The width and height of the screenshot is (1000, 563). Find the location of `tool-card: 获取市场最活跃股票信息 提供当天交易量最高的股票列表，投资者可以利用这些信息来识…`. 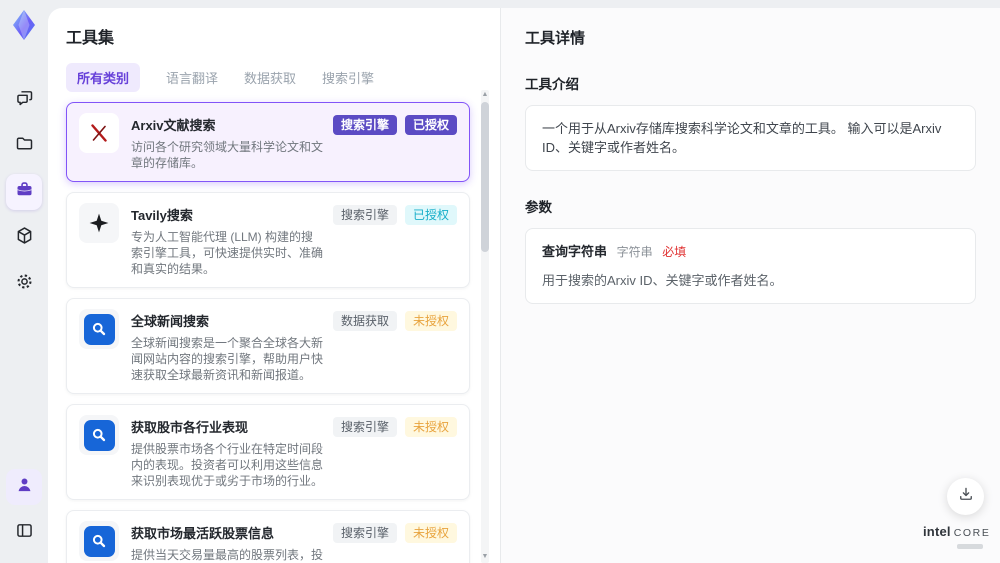

tool-card: 获取市场最活跃股票信息 提供当天交易量最高的股票列表，投资者可以利用这些信息来识… is located at coordinates (268, 536).